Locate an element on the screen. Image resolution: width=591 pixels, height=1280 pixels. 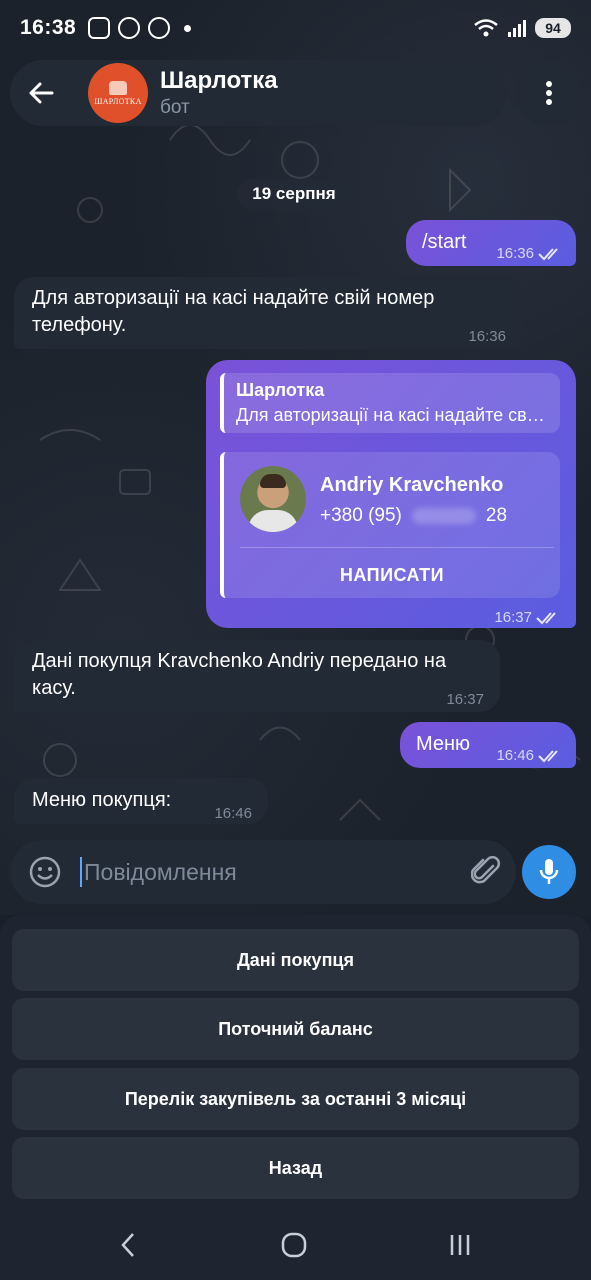
arrow-left-icon is located at coordinates (41, 93).